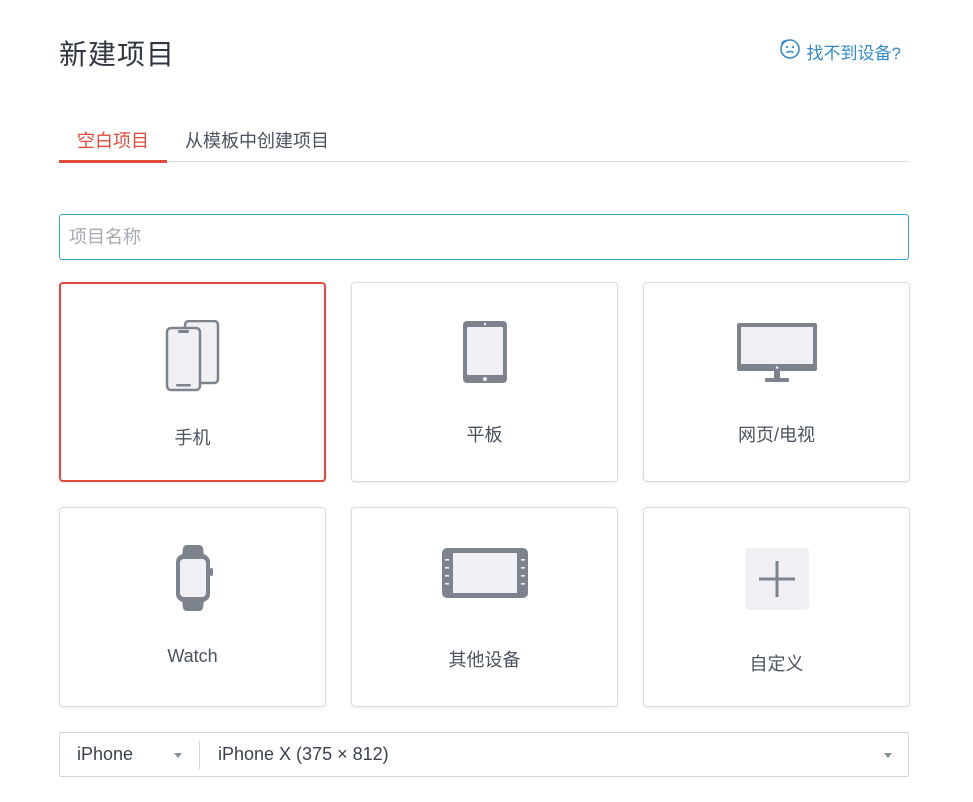  What do you see at coordinates (484, 140) in the screenshot?
I see `project-tabs: 空白项目 从模板中创建项目` at bounding box center [484, 140].